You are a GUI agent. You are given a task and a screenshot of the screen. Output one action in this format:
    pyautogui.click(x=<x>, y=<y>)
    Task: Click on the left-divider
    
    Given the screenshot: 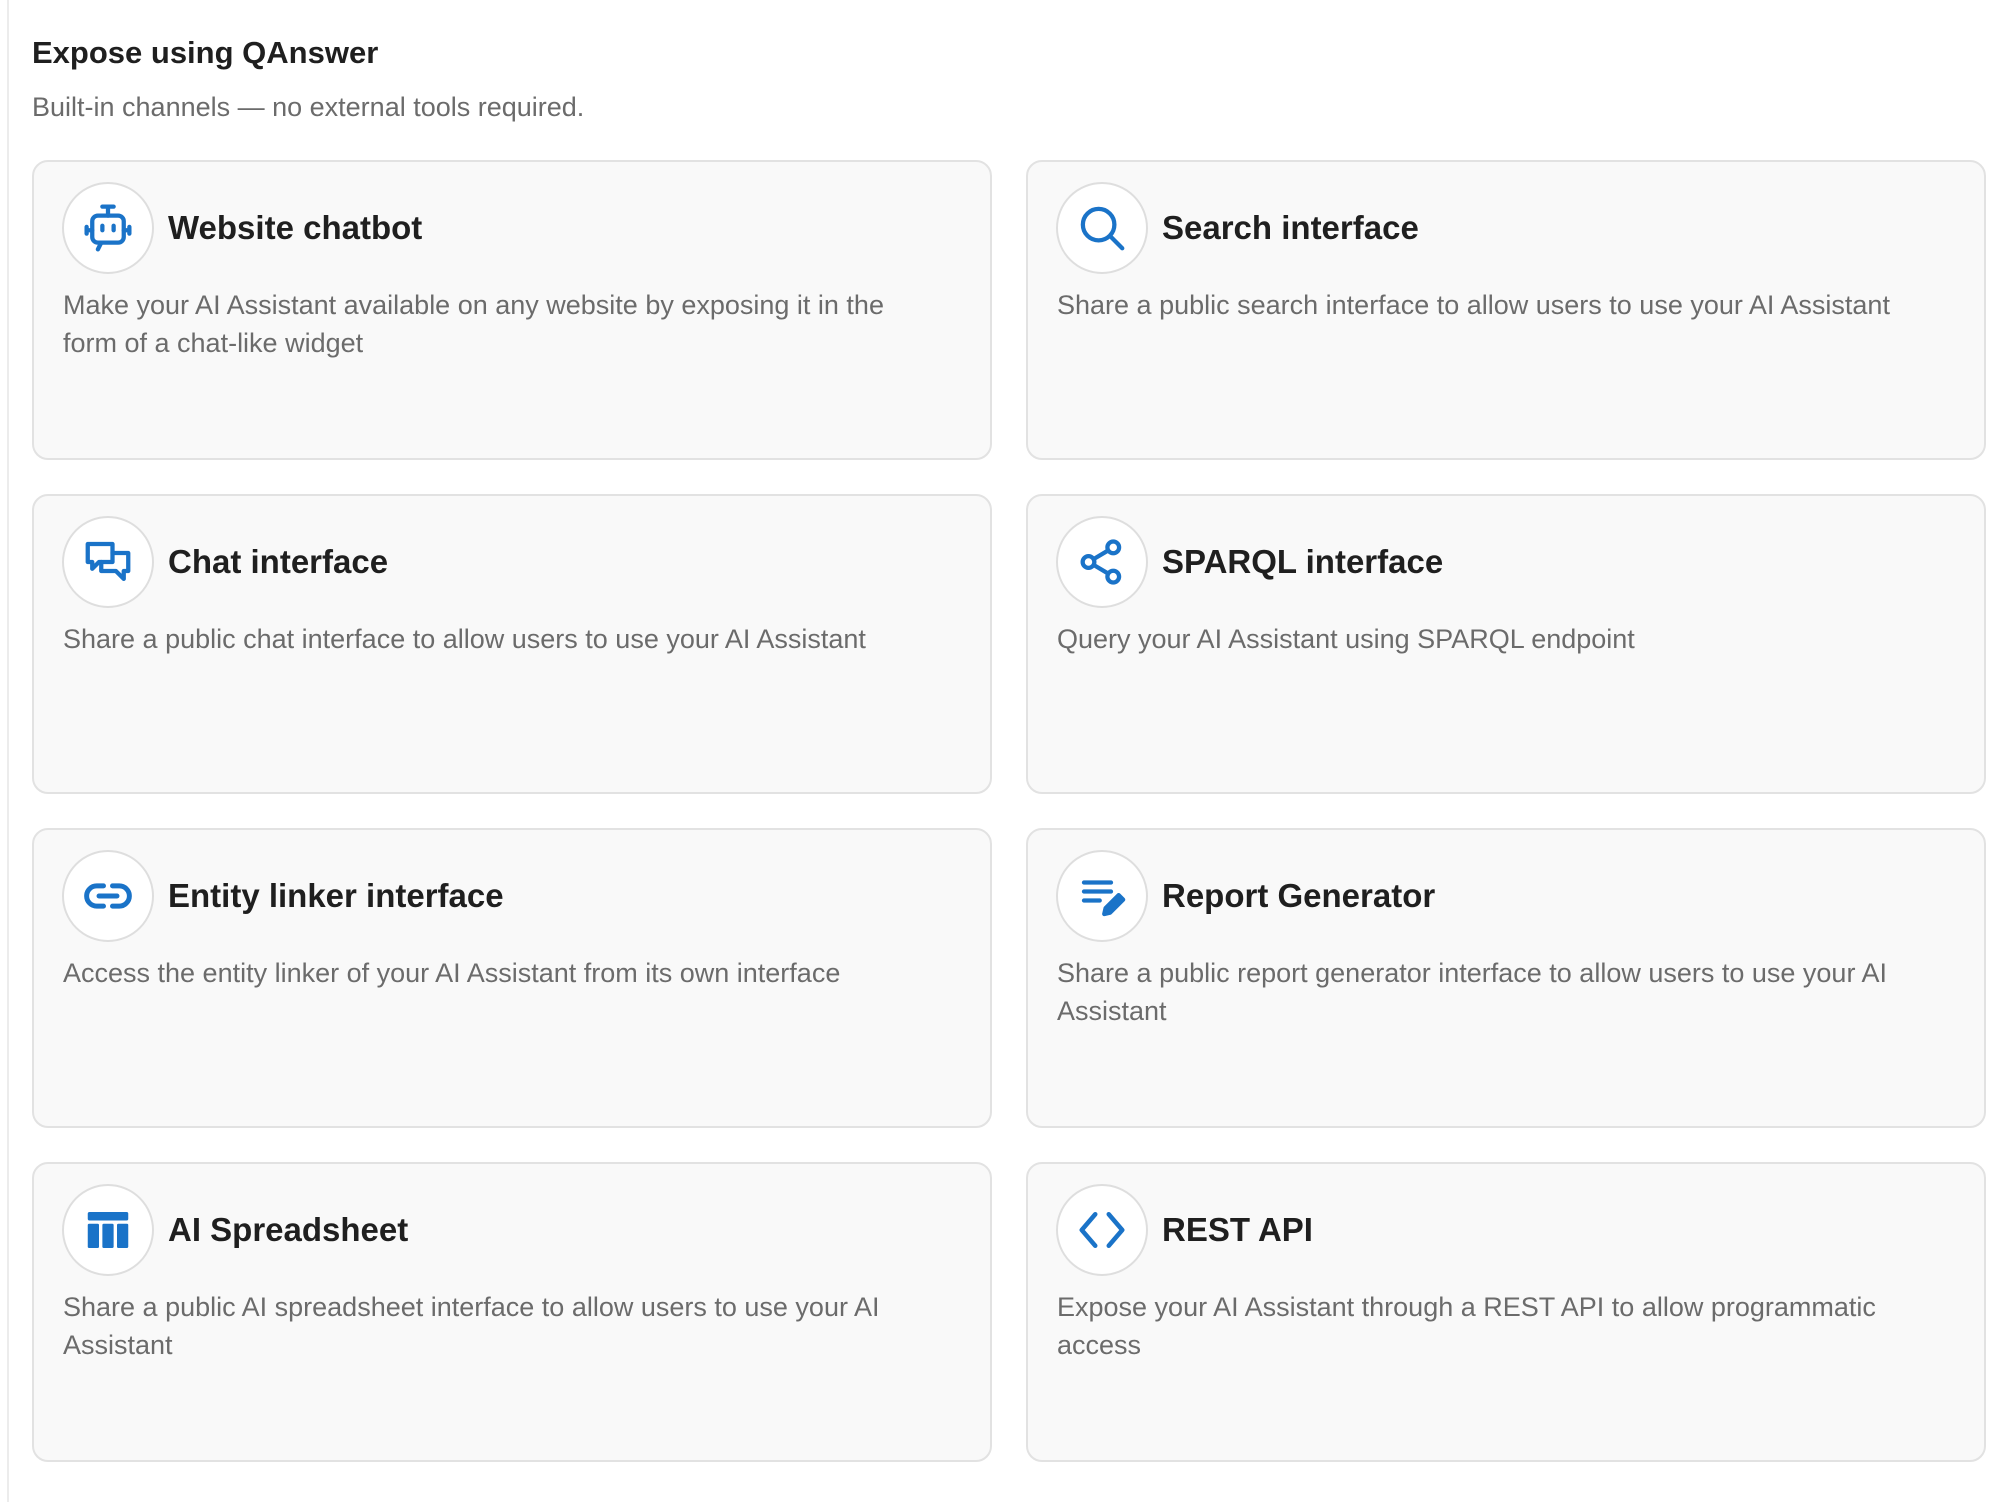 What is the action you would take?
    pyautogui.click(x=8, y=751)
    